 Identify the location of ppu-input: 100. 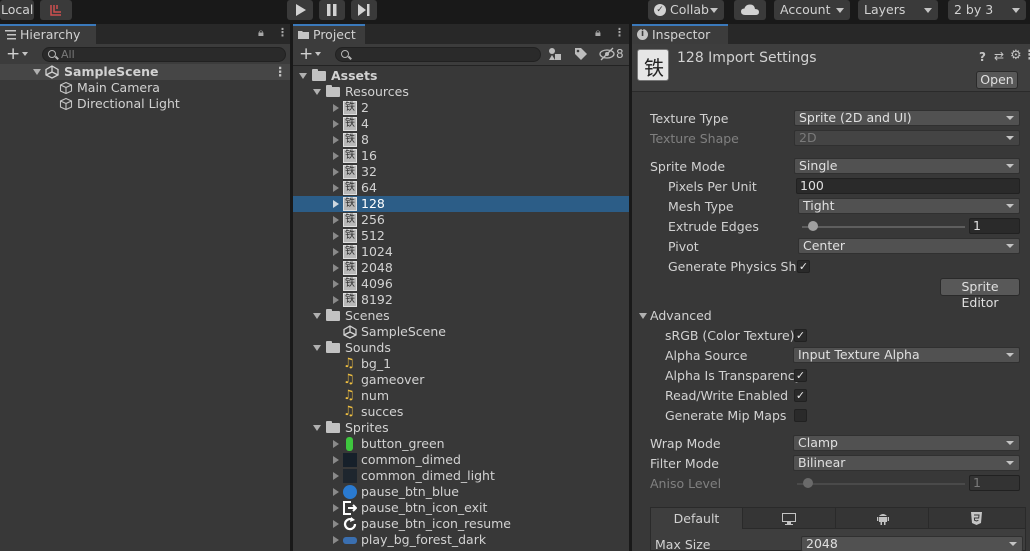
(908, 186).